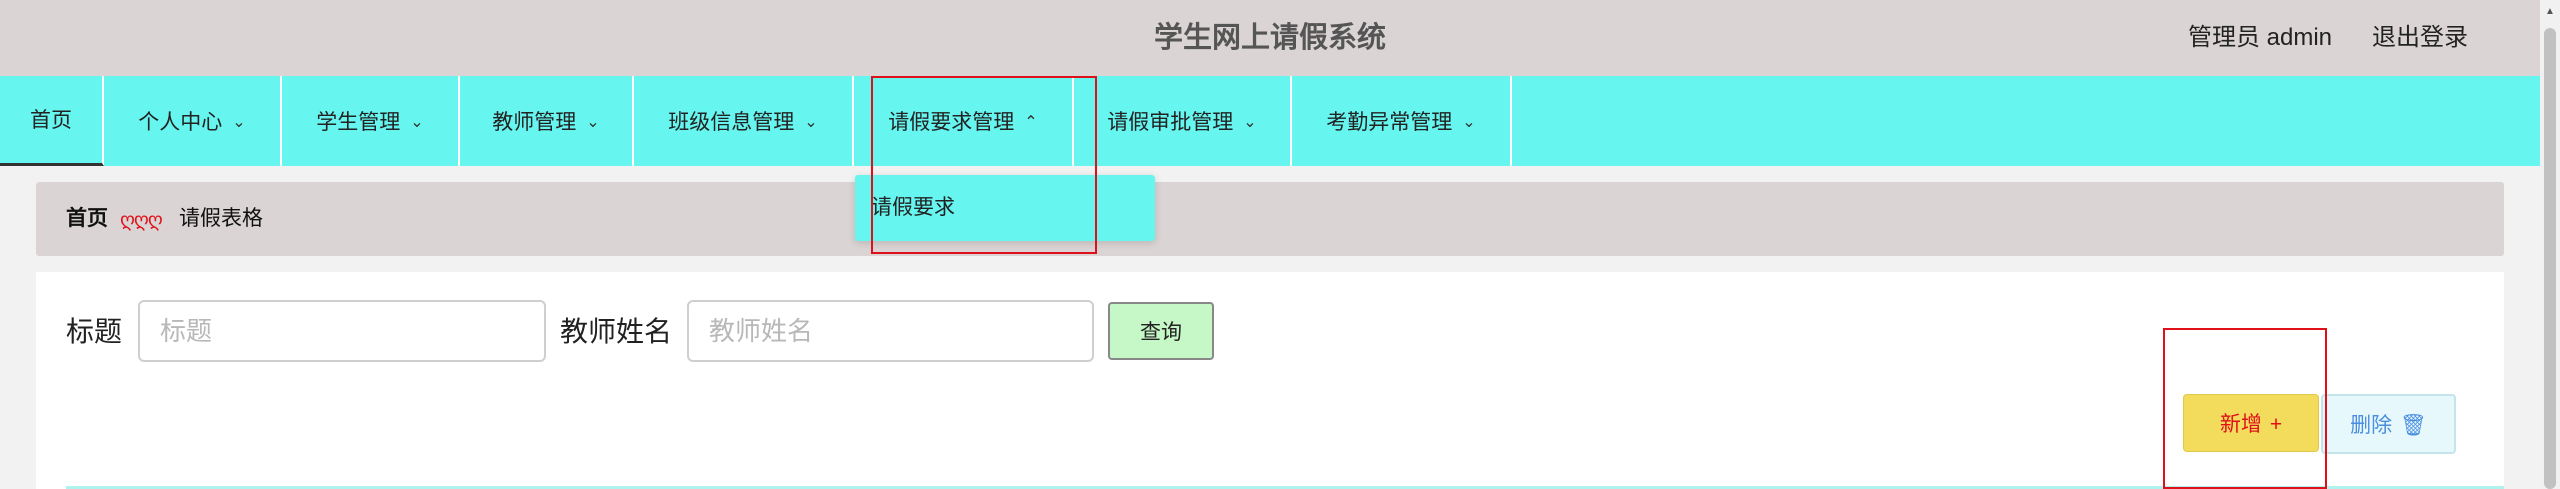 The width and height of the screenshot is (2560, 489). Describe the element at coordinates (87, 219) in the screenshot. I see `breadcrumb-home: 首页` at that location.